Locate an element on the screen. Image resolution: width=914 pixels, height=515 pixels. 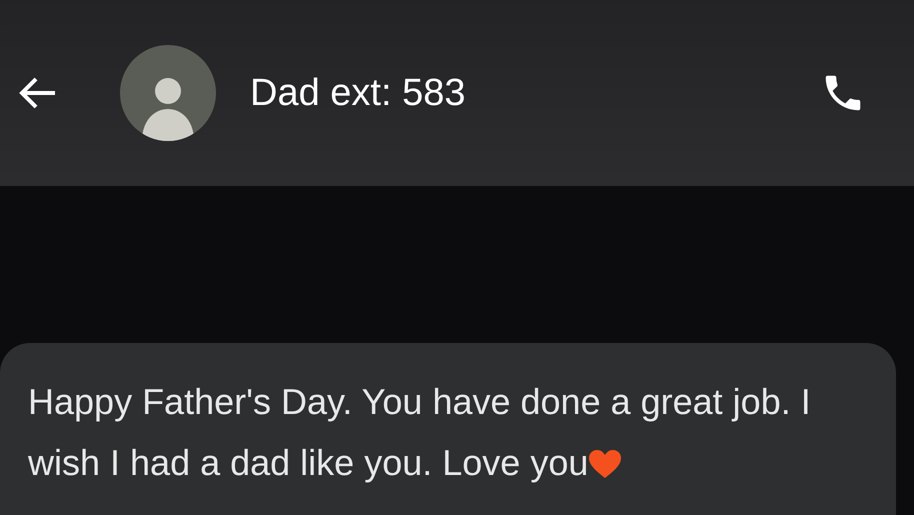
contact-name: Dad ext: 583 is located at coordinates (358, 93).